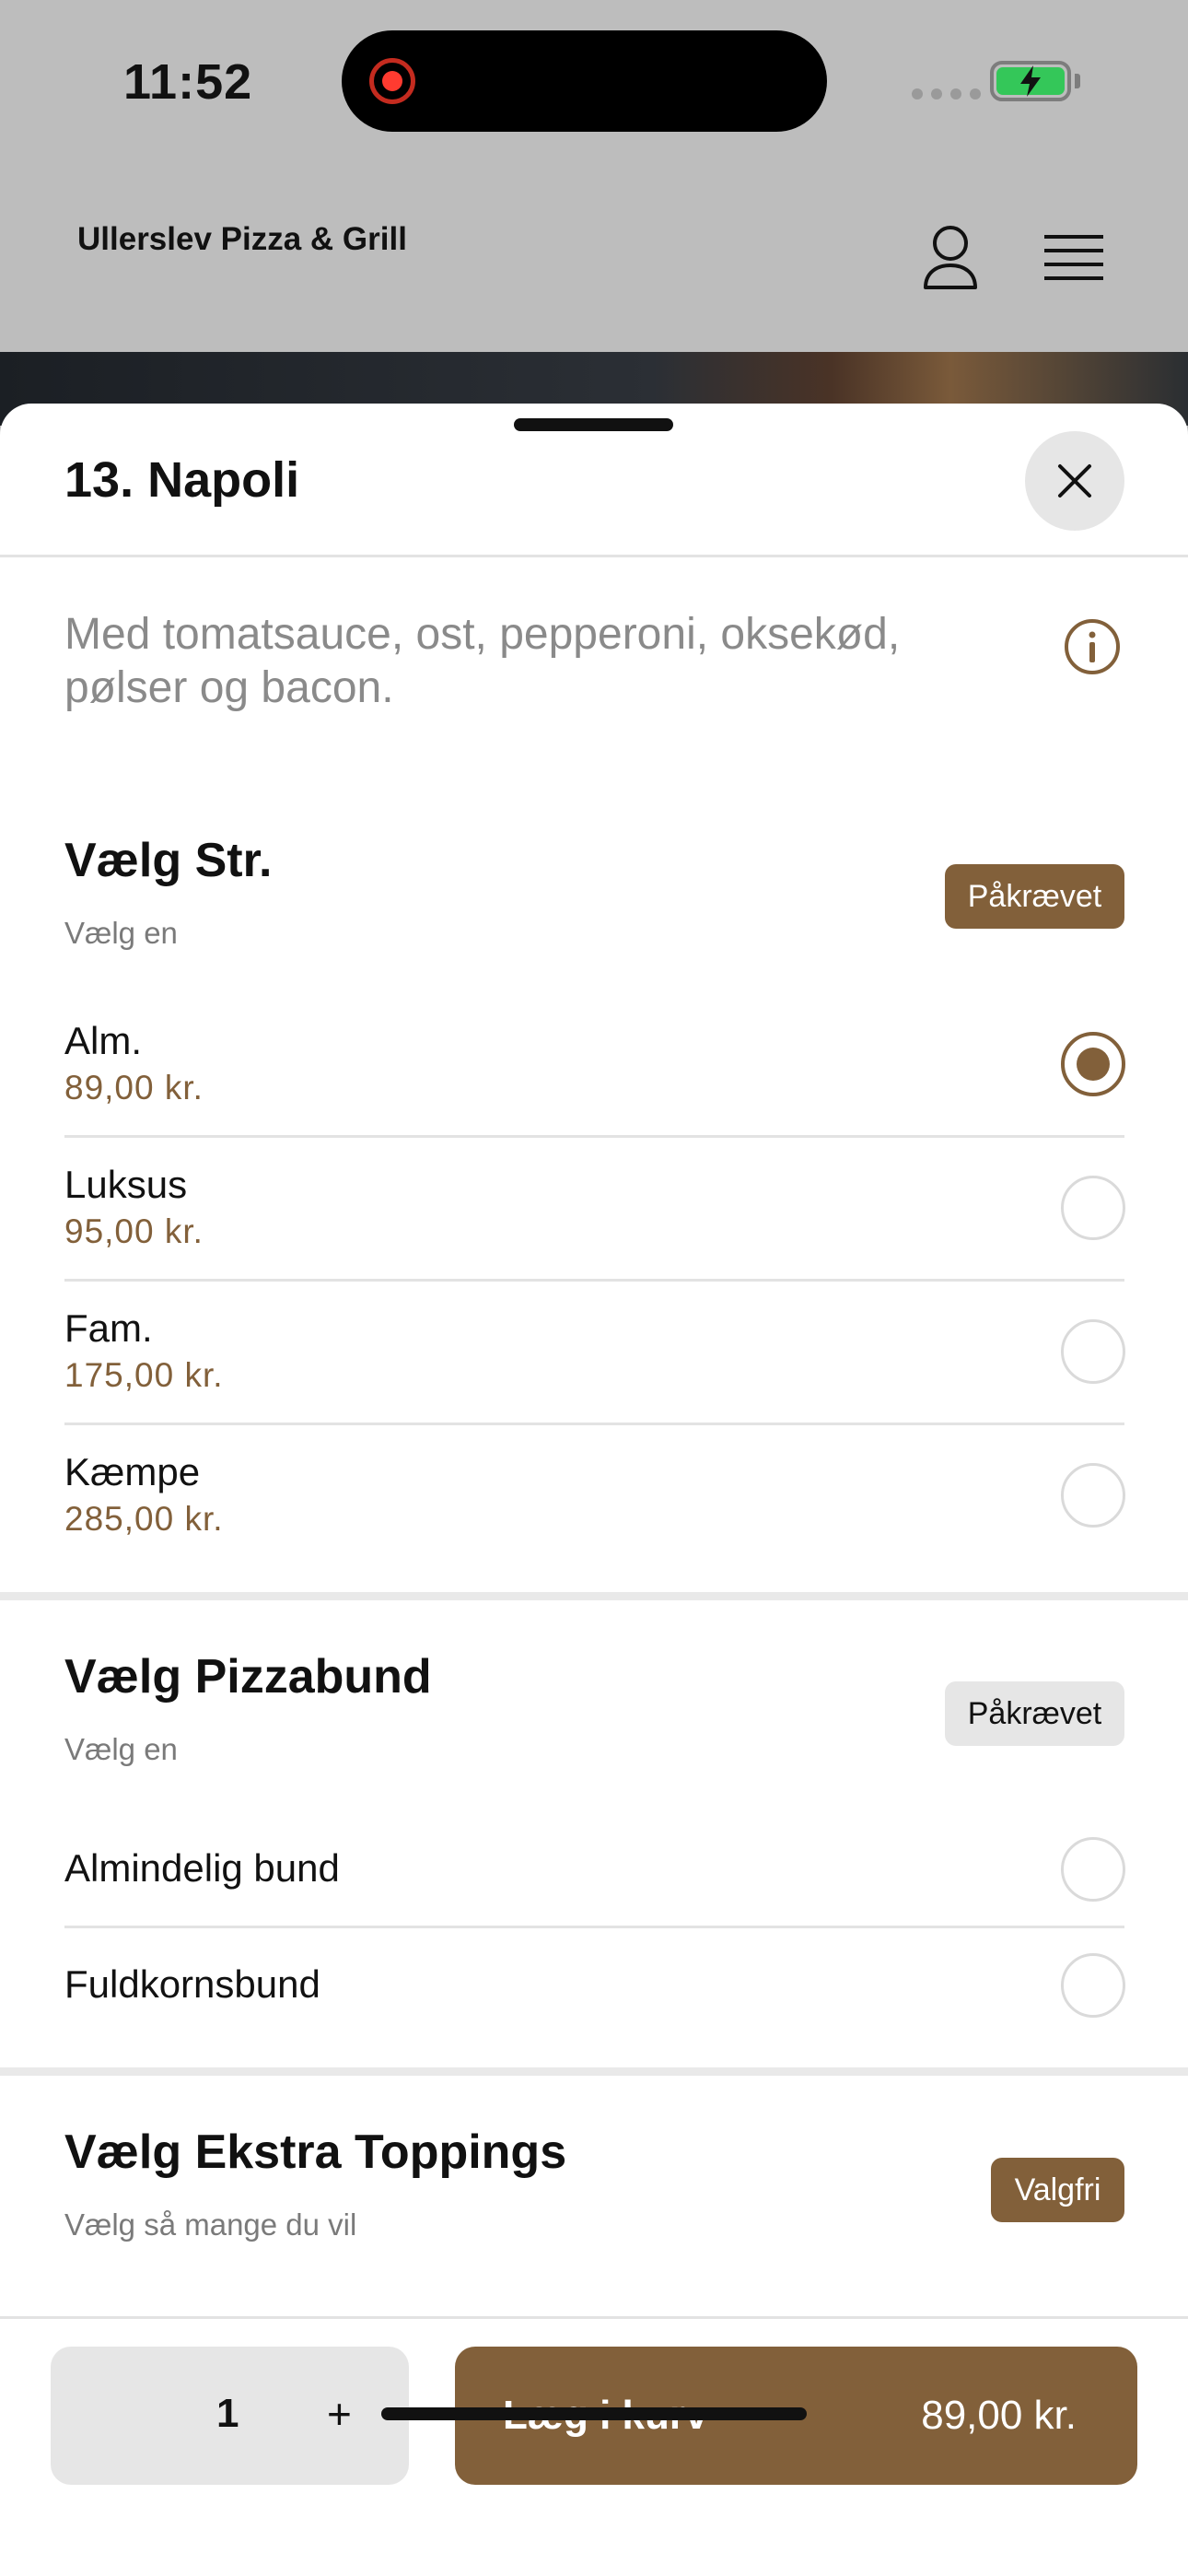  What do you see at coordinates (121, 933) in the screenshot?
I see `size-group-subtitle: Vælg en` at bounding box center [121, 933].